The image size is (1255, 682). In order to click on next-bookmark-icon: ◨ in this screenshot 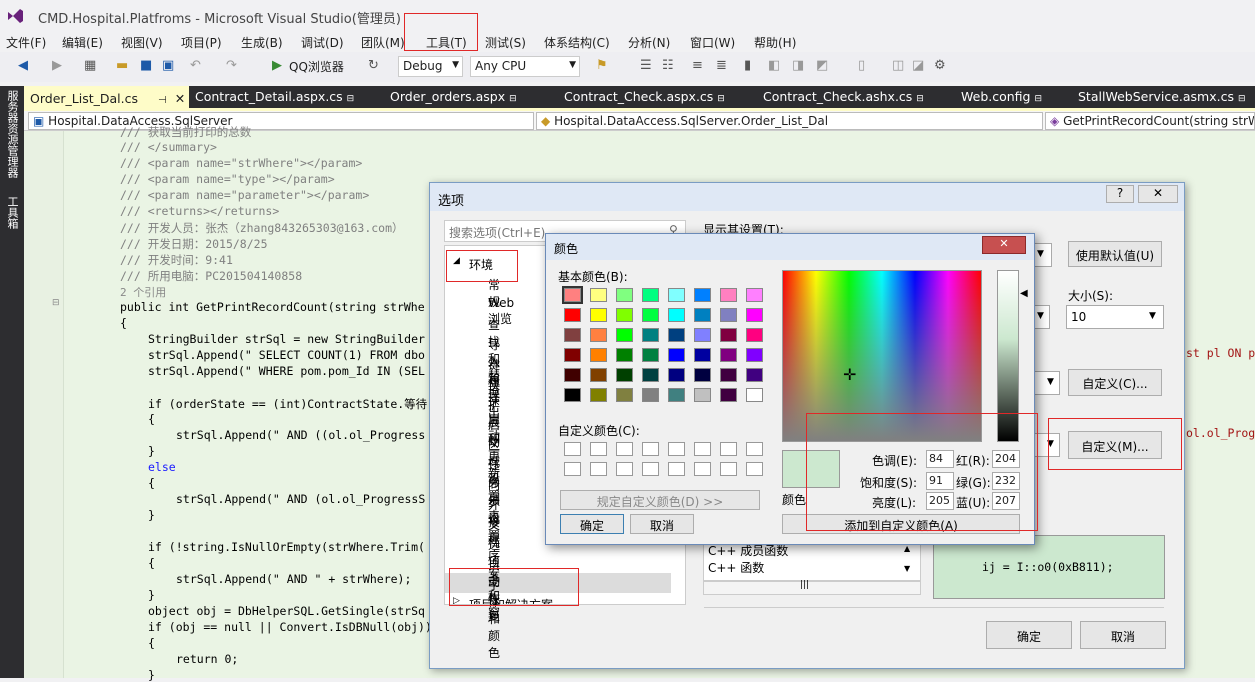, I will do `click(798, 65)`.